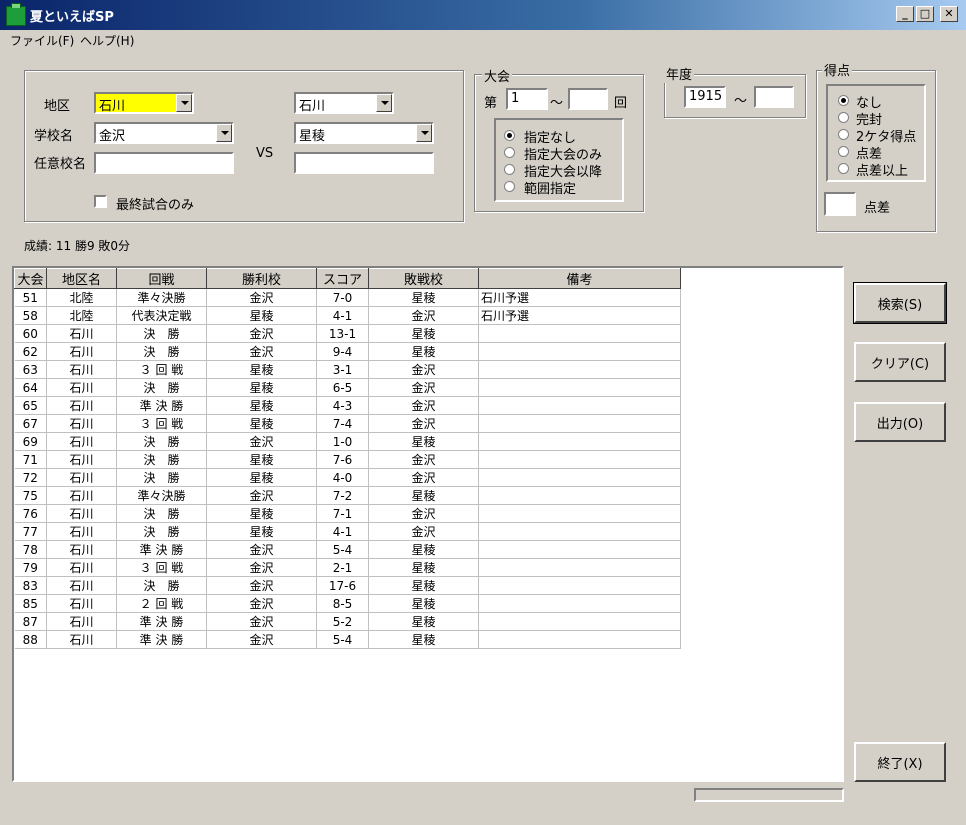 This screenshot has height=825, width=966. What do you see at coordinates (347, 459) in the screenshot?
I see `table-row: 71 石川決 勝星稜 7-6 金沢` at bounding box center [347, 459].